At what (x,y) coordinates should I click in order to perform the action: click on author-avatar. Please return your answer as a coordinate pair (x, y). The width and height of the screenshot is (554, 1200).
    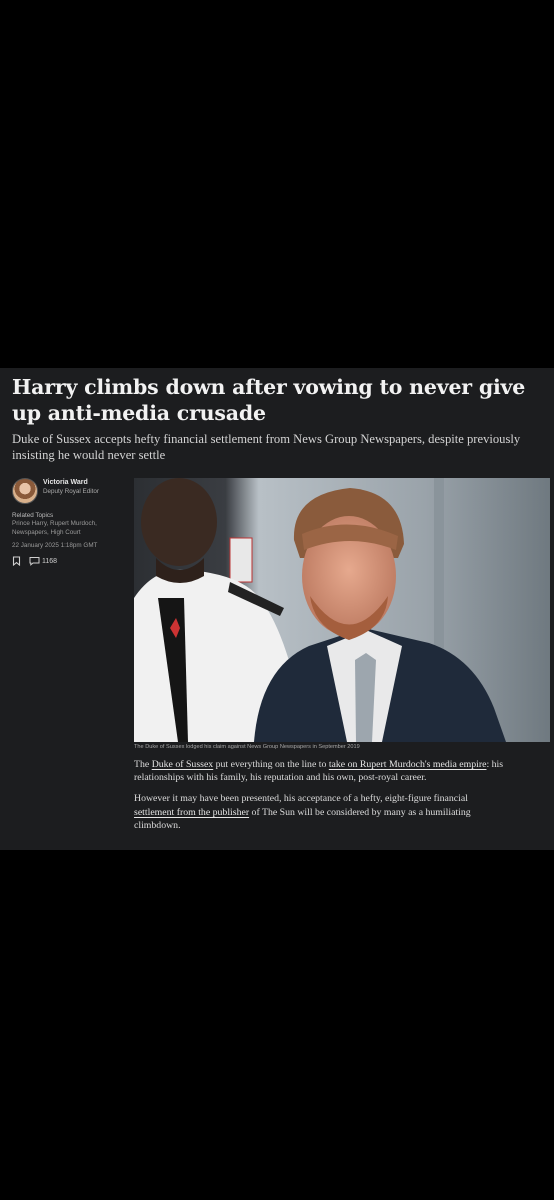
    Looking at the image, I should click on (25, 491).